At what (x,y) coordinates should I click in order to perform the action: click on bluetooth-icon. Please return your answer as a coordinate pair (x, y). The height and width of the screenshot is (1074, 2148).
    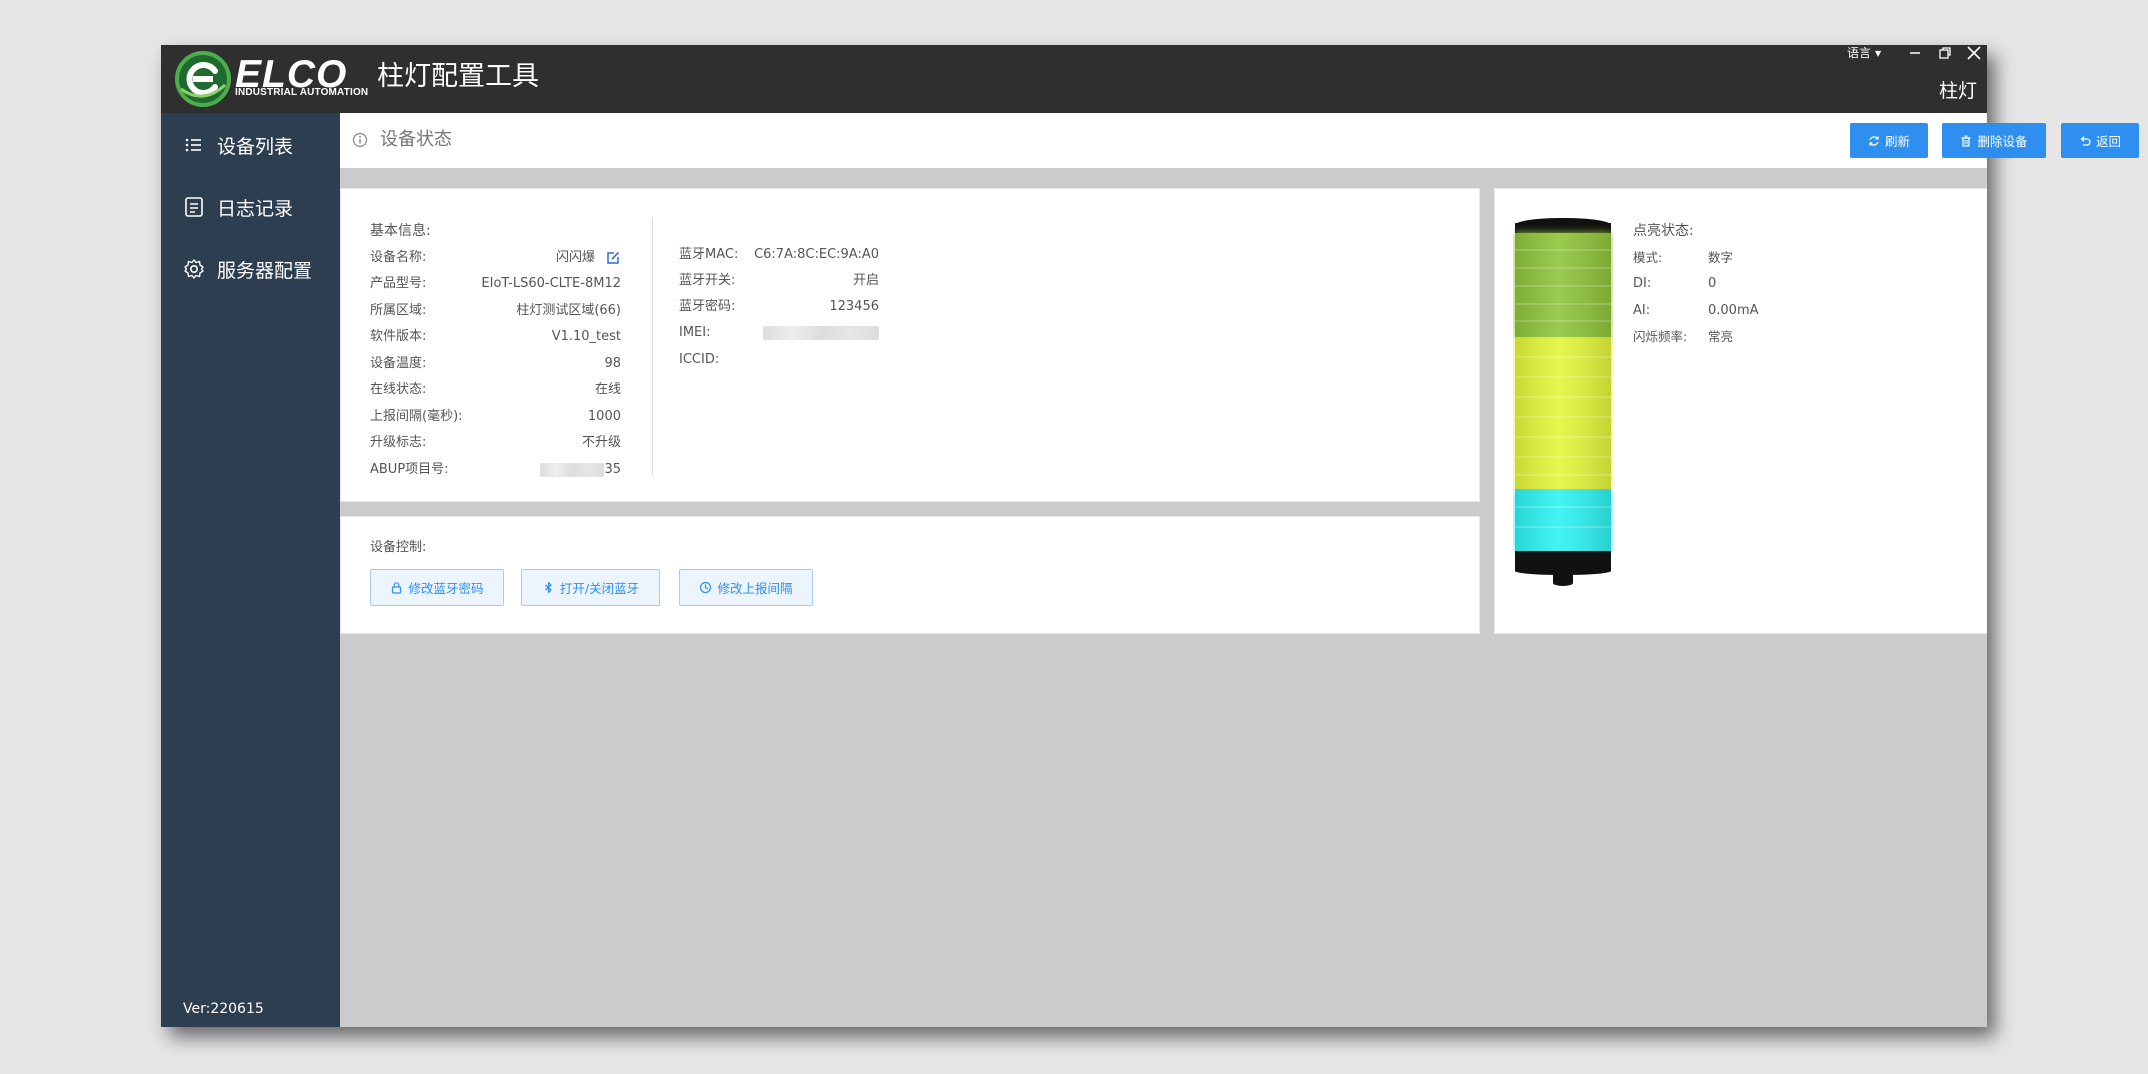
    Looking at the image, I should click on (548, 587).